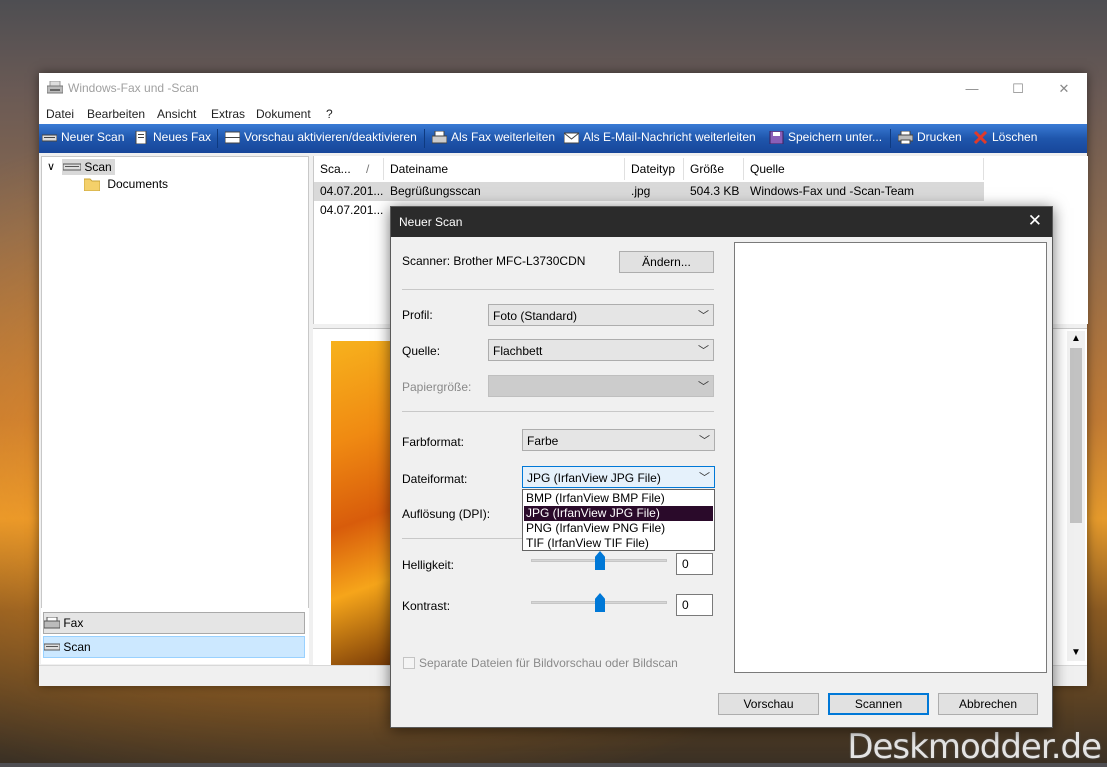 The image size is (1107, 767). Describe the element at coordinates (174, 623) in the screenshot. I see `nav-fax-button: Fax` at that location.